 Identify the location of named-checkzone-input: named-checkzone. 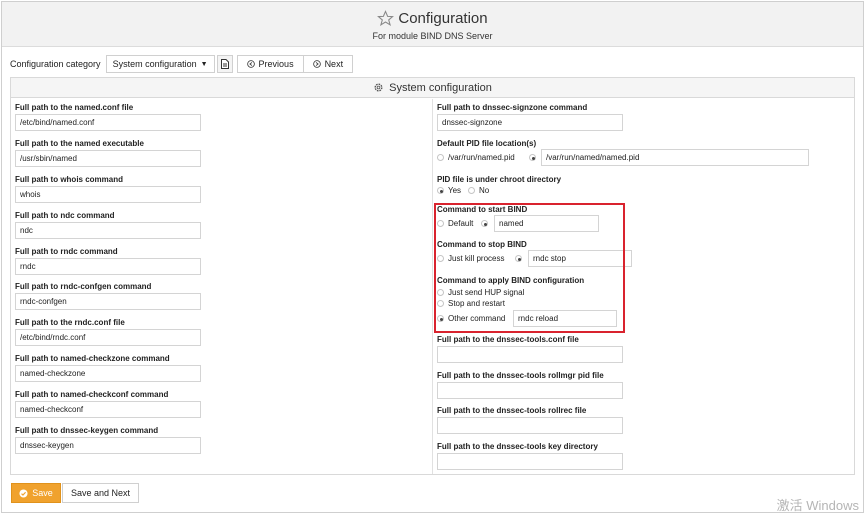
(108, 373).